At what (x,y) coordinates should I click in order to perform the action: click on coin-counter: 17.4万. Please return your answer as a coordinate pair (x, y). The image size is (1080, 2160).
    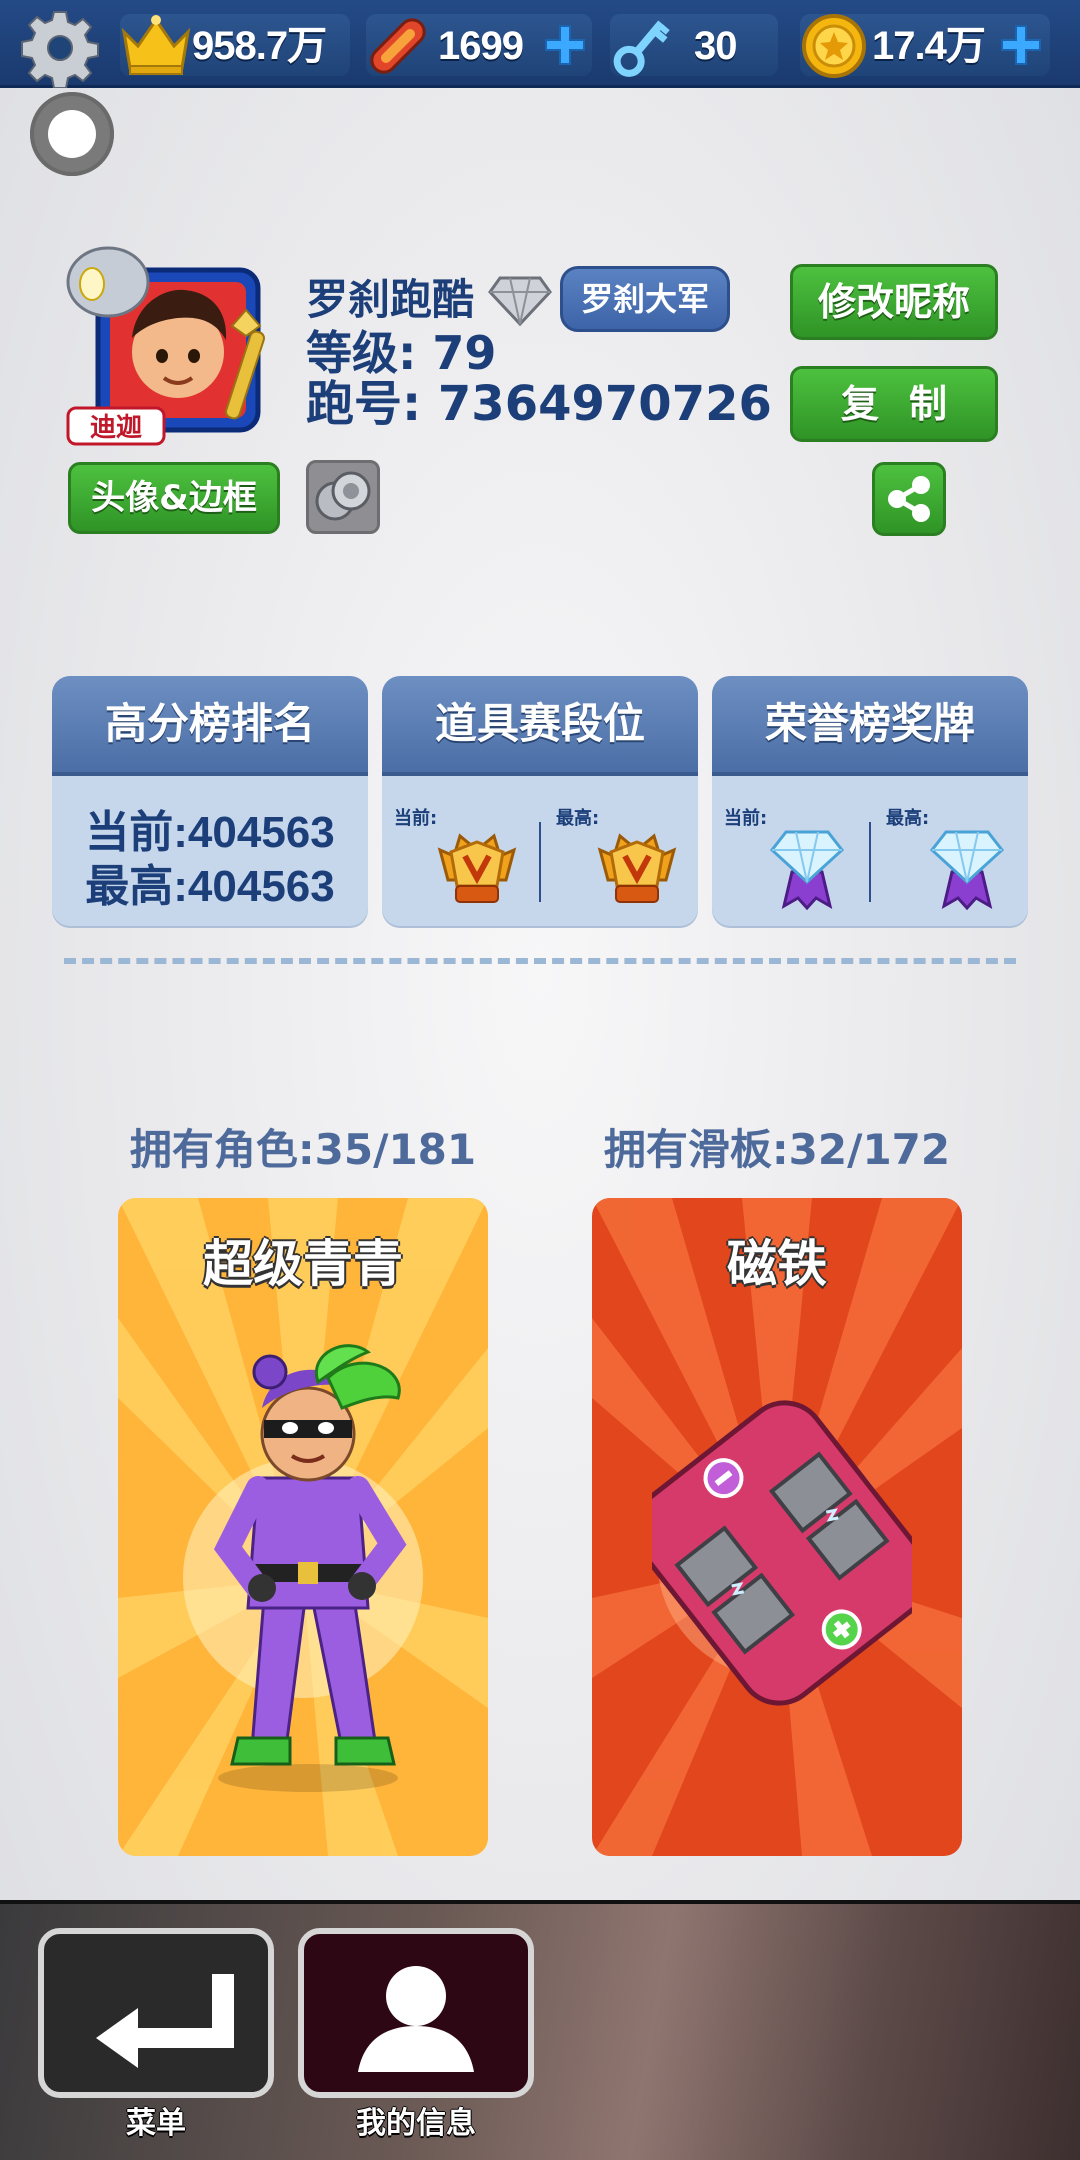
    Looking at the image, I should click on (925, 46).